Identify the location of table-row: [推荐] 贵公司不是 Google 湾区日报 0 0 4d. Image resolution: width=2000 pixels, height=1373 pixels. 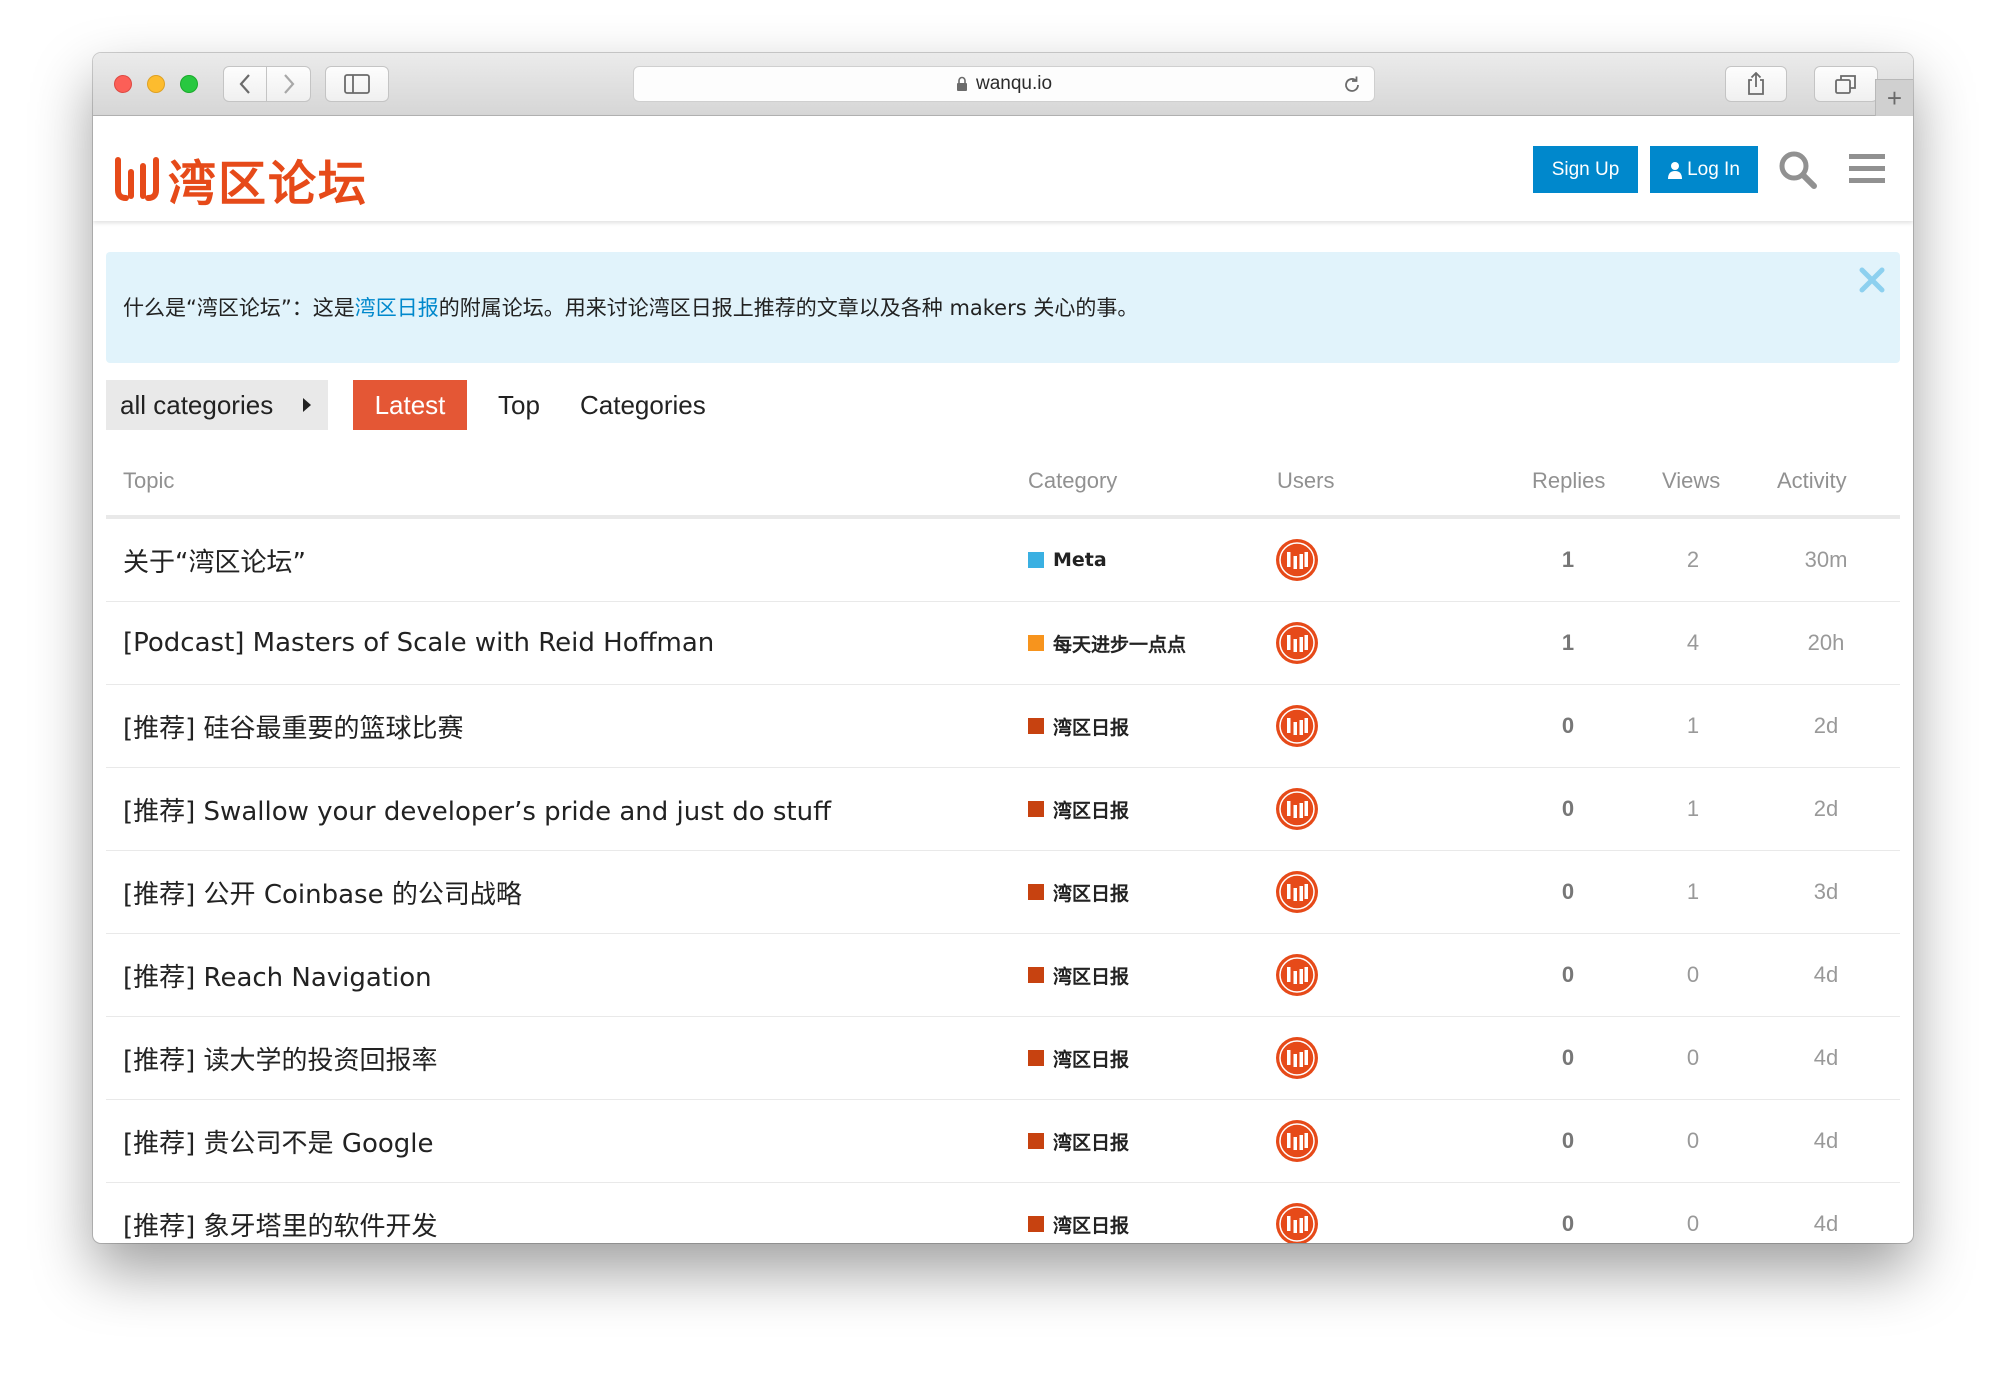
(1003, 1141).